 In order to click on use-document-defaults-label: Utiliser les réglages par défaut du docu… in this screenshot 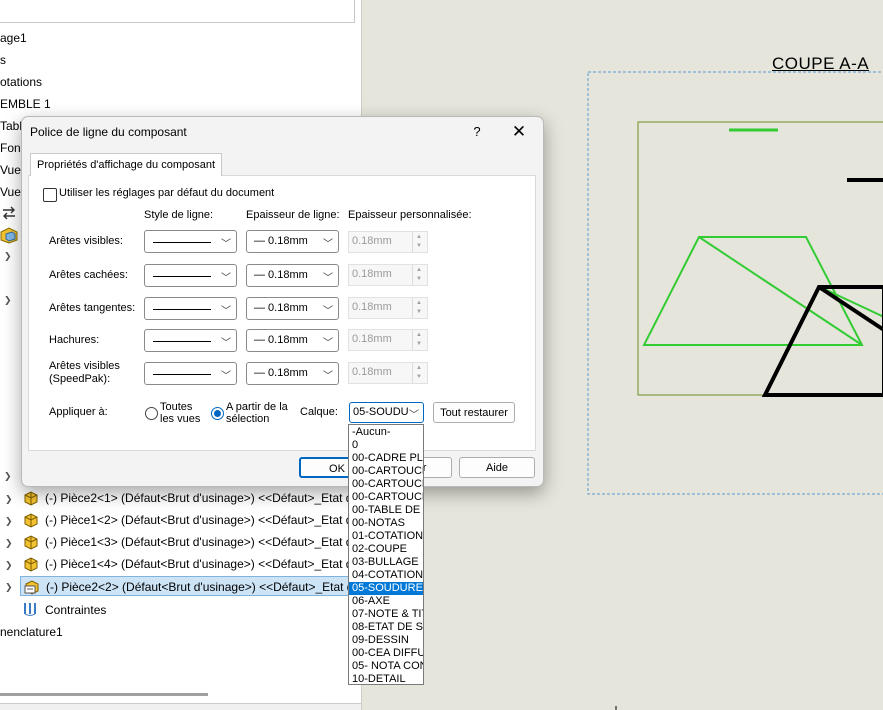, I will do `click(167, 193)`.